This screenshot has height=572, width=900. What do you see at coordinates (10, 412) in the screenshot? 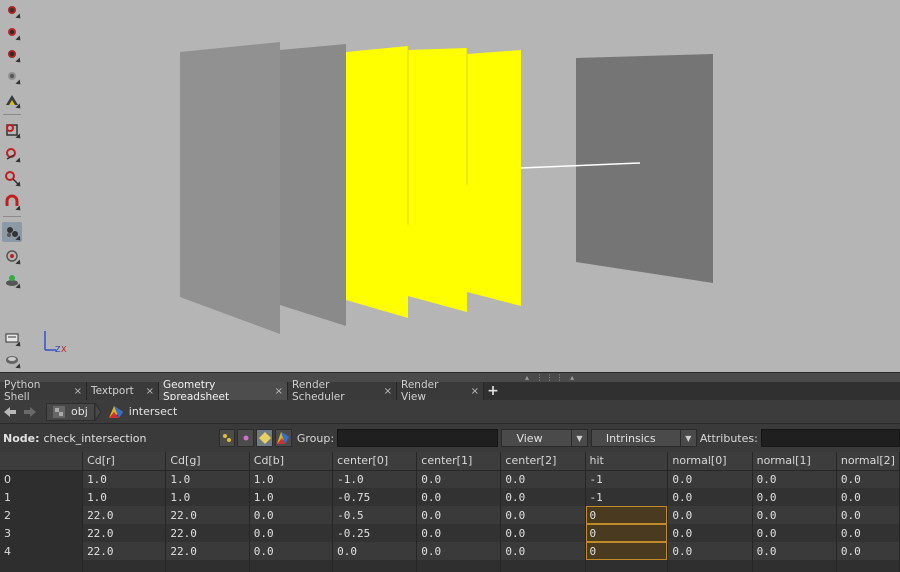
I see `arrow-left-icon` at bounding box center [10, 412].